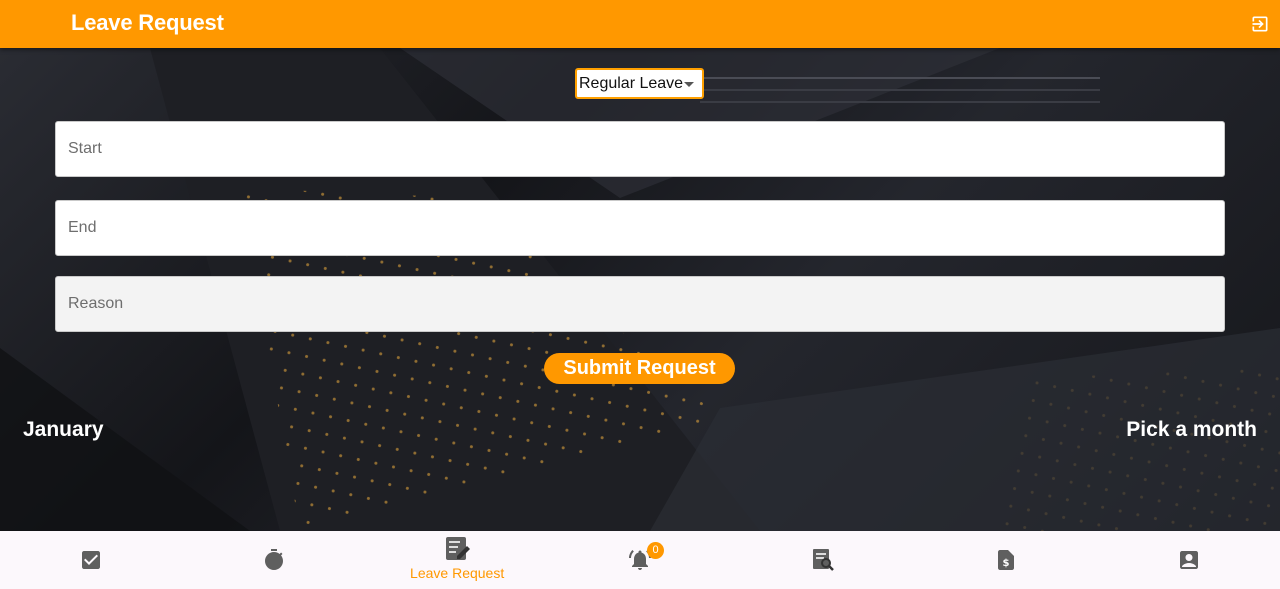 This screenshot has width=1280, height=589. I want to click on profile-icon, so click(1188, 560).